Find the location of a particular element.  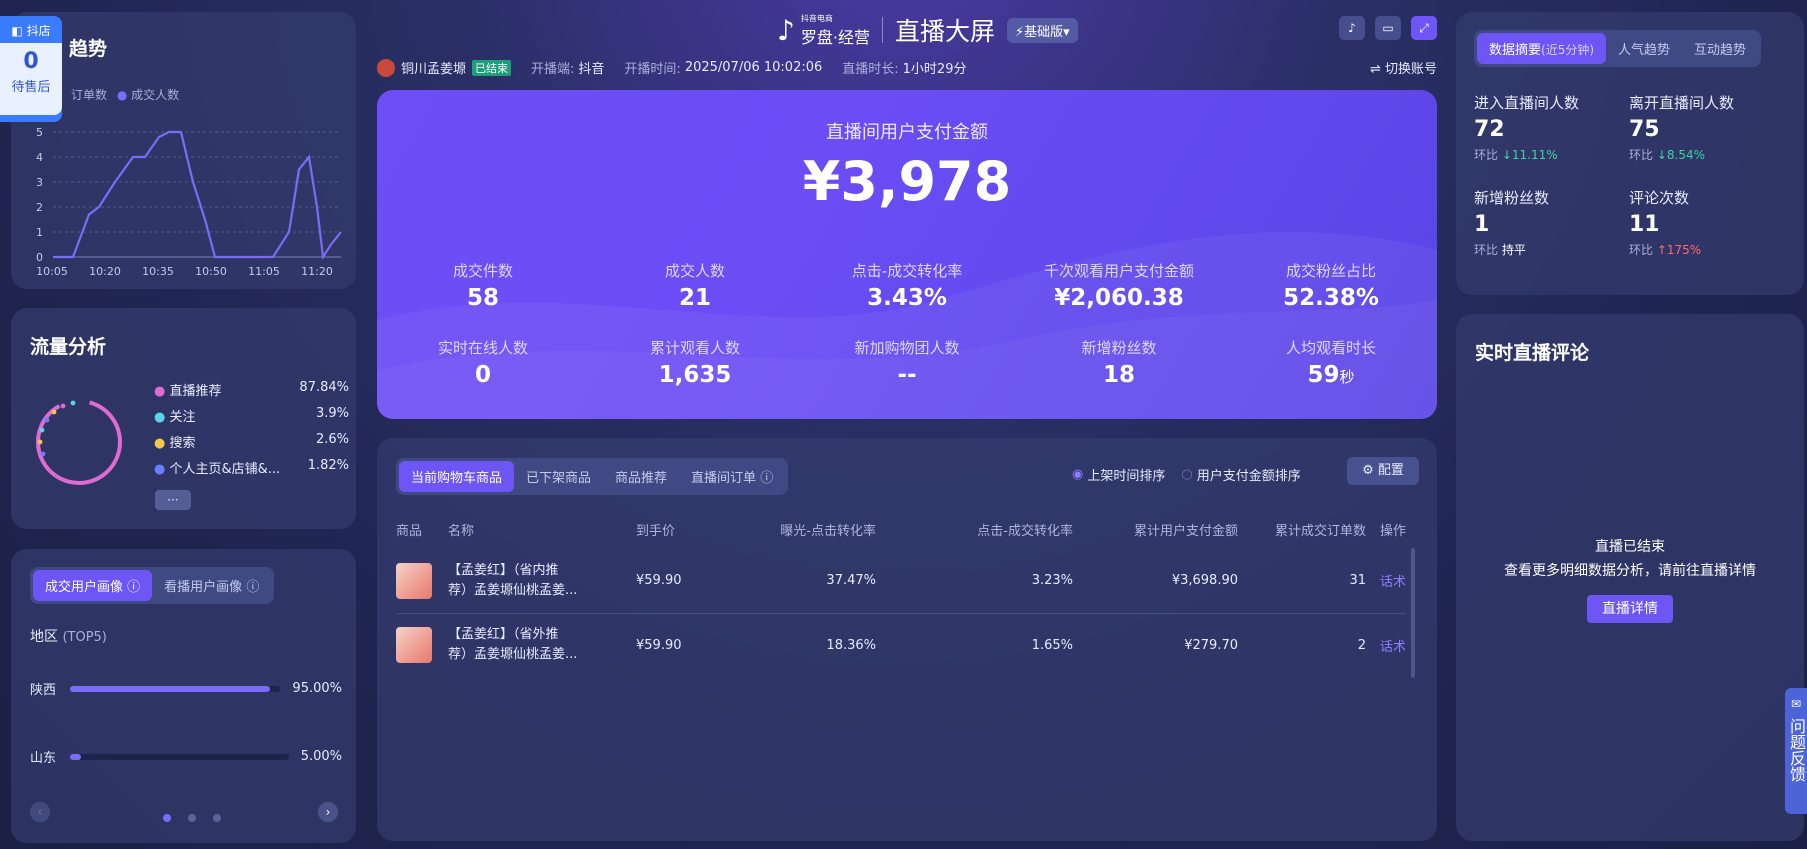

config-button: ⚙ 配置 is located at coordinates (1383, 471).